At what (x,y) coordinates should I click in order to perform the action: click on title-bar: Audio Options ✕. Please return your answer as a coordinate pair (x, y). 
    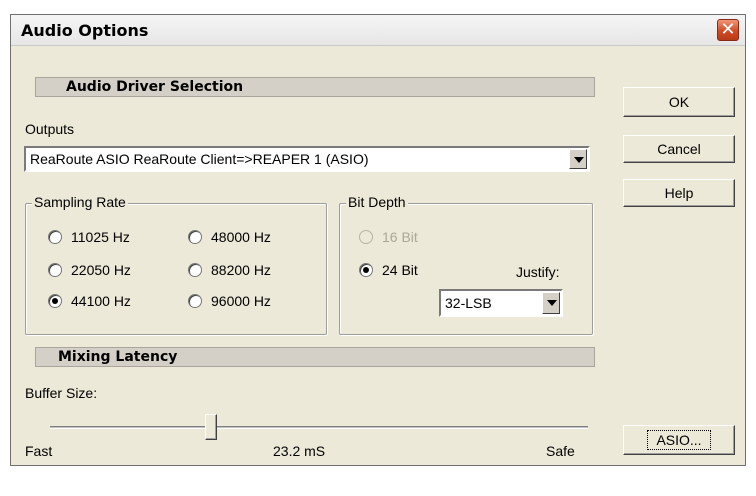
    Looking at the image, I should click on (378, 30).